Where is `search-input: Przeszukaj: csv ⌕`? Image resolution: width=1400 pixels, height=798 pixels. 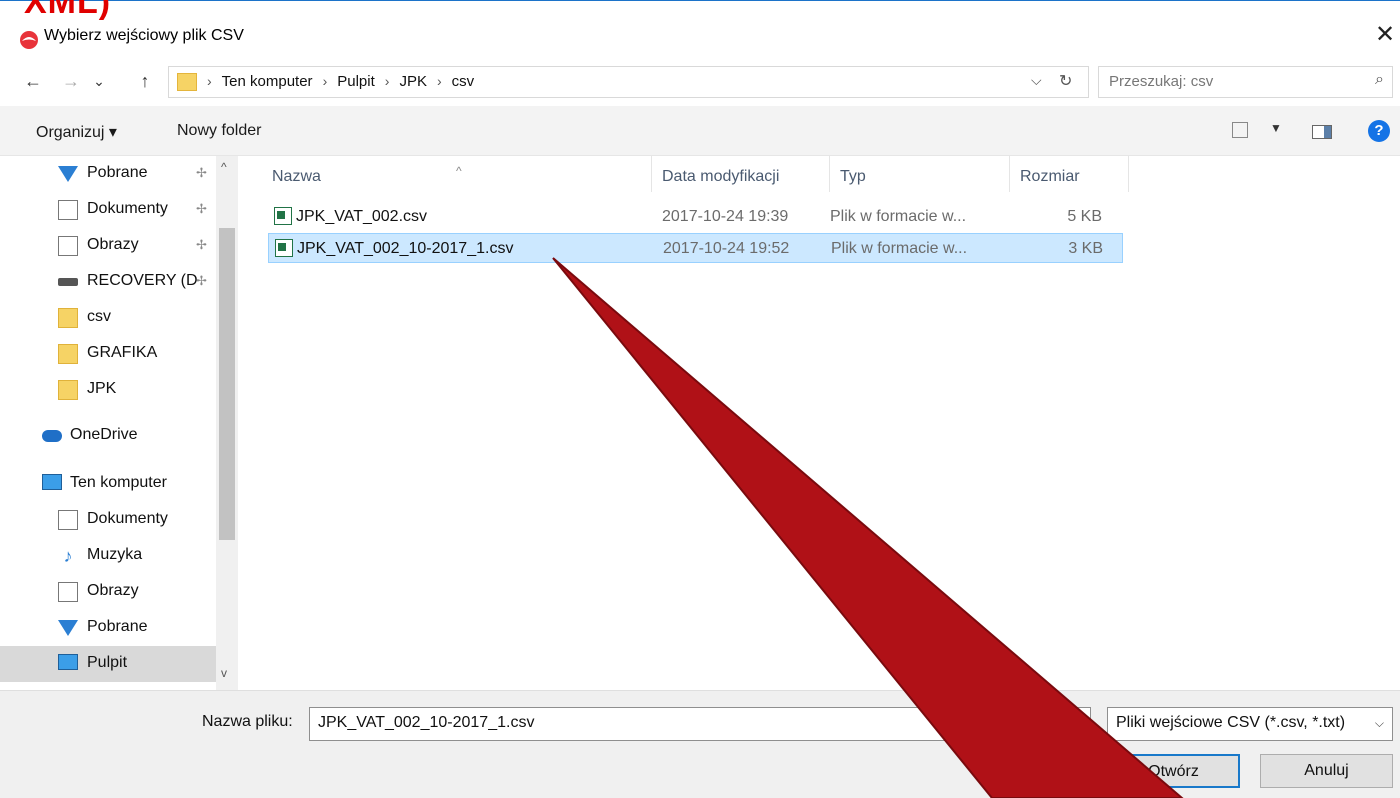 search-input: Przeszukaj: csv ⌕ is located at coordinates (1245, 82).